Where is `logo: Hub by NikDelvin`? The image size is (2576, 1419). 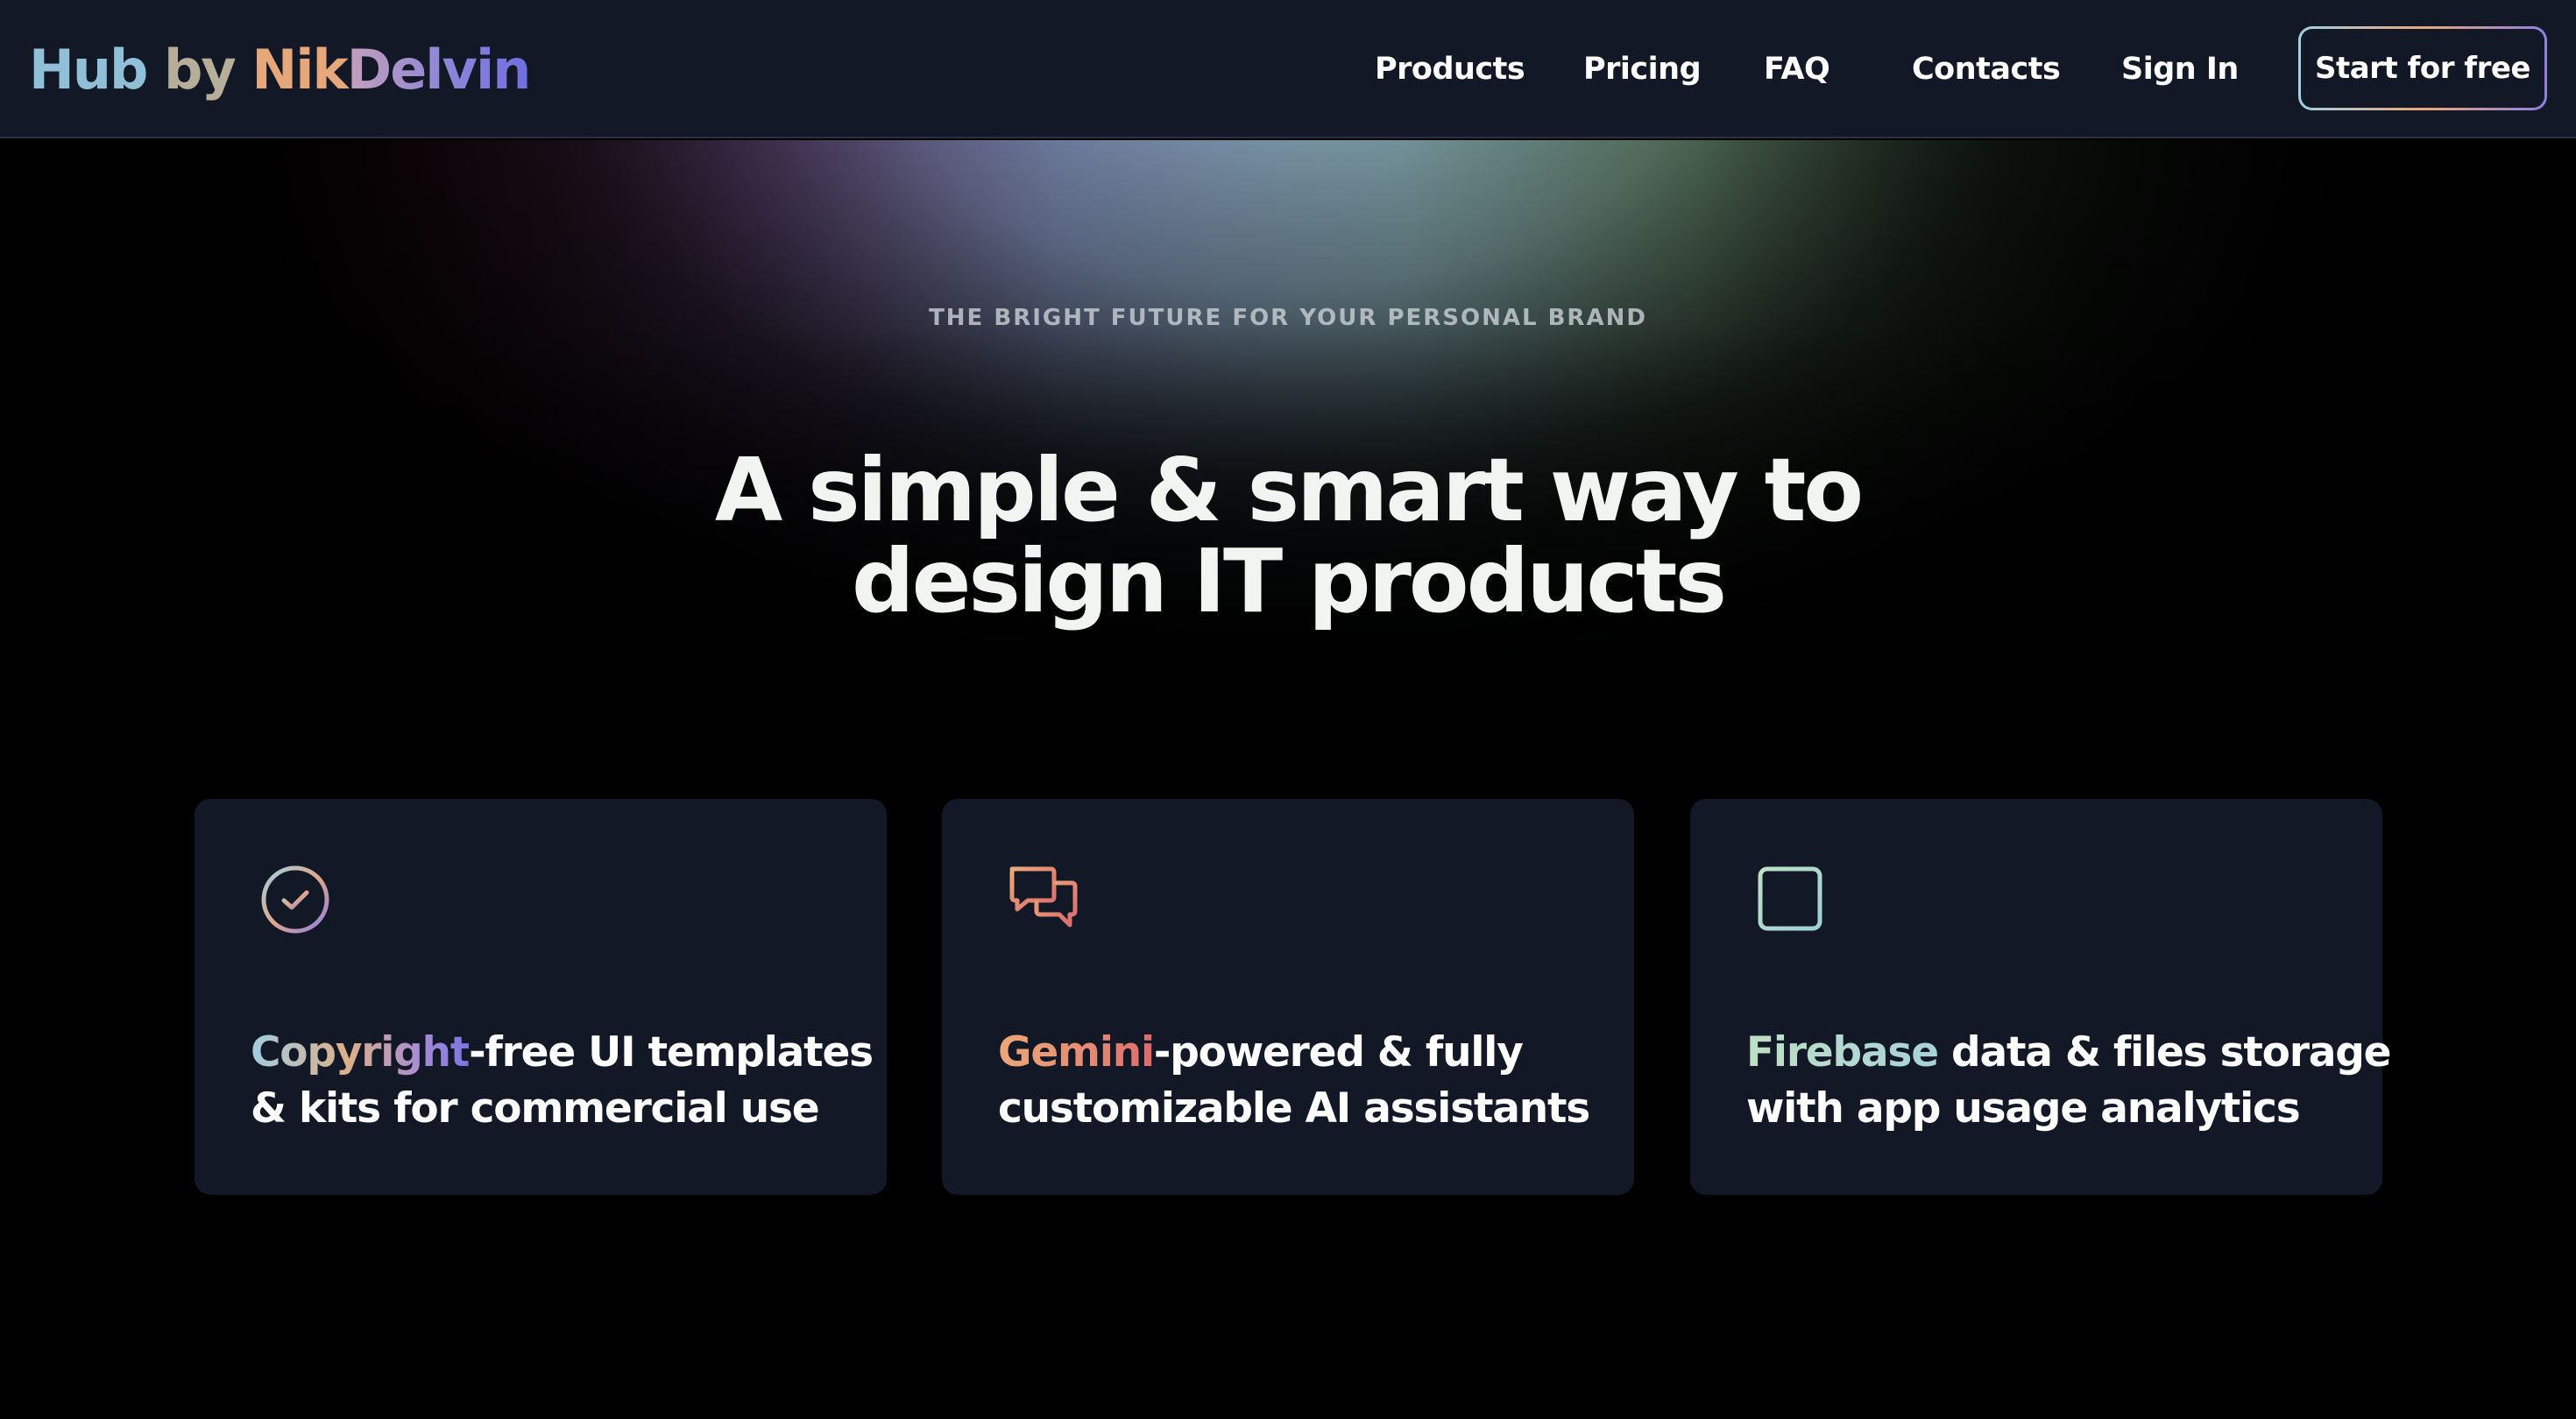 logo: Hub by NikDelvin is located at coordinates (280, 70).